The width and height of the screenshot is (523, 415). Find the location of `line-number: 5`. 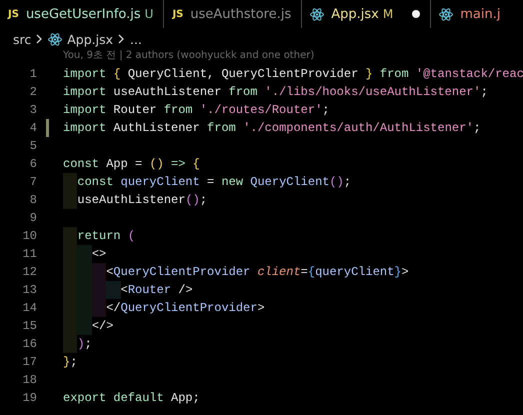

line-number: 5 is located at coordinates (32, 146).